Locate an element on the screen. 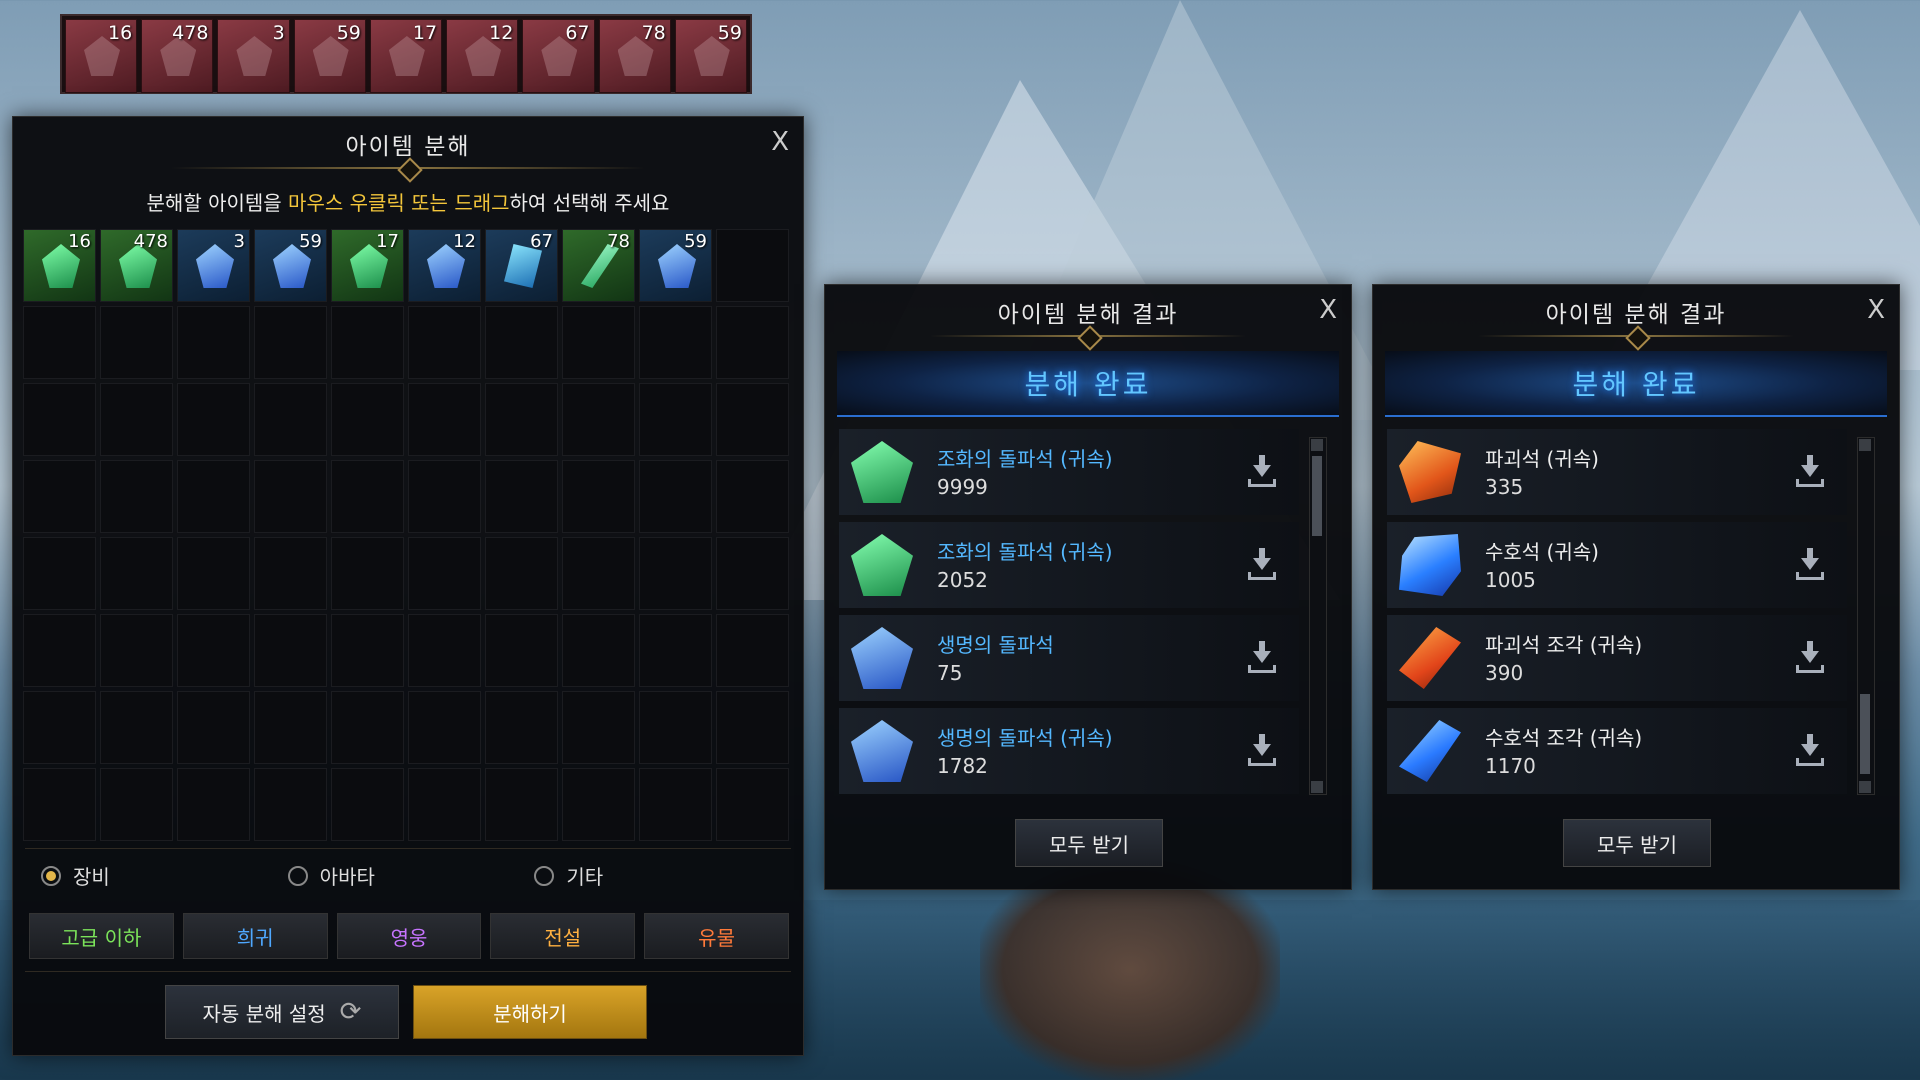 This screenshot has height=1080, width=1920. radio-etc: 기타 is located at coordinates (657, 875).